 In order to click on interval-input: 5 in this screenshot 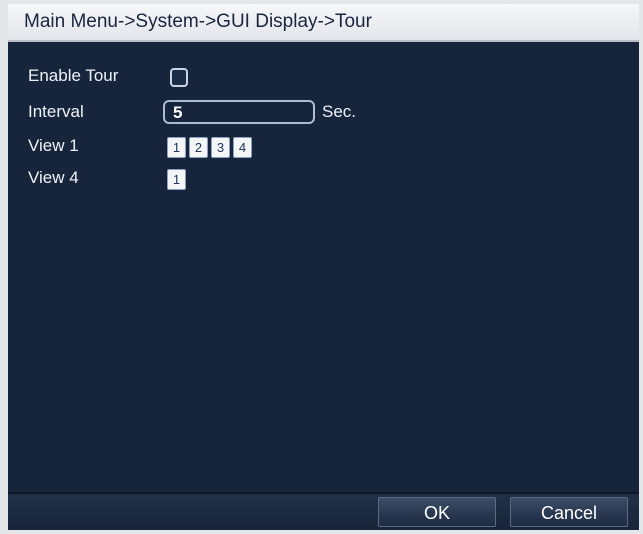, I will do `click(239, 112)`.